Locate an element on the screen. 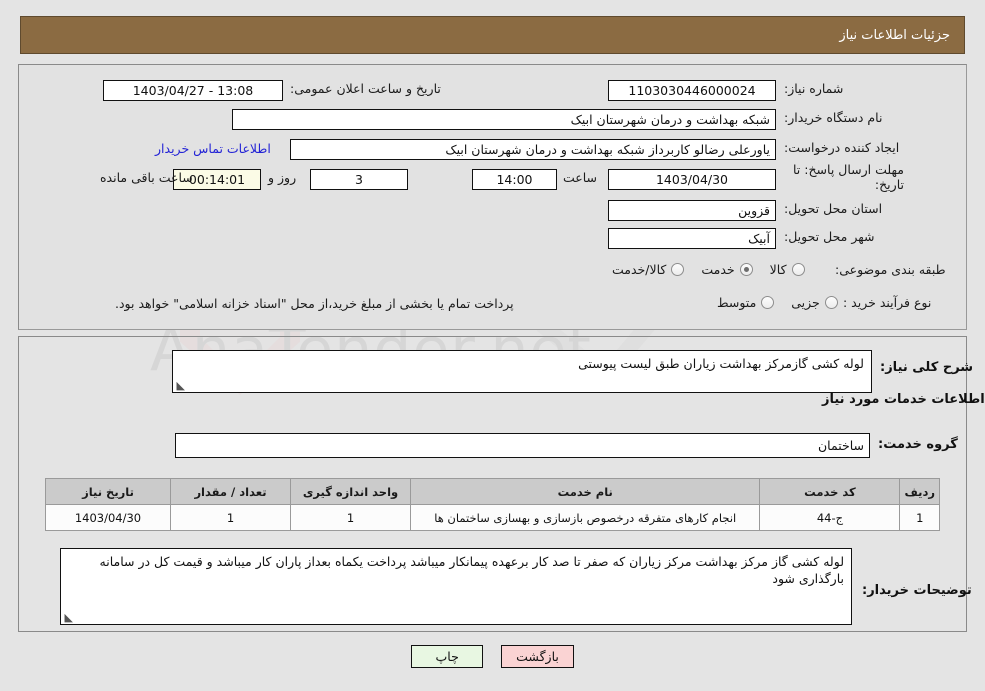  th-name: نام خدمت is located at coordinates (585, 491).